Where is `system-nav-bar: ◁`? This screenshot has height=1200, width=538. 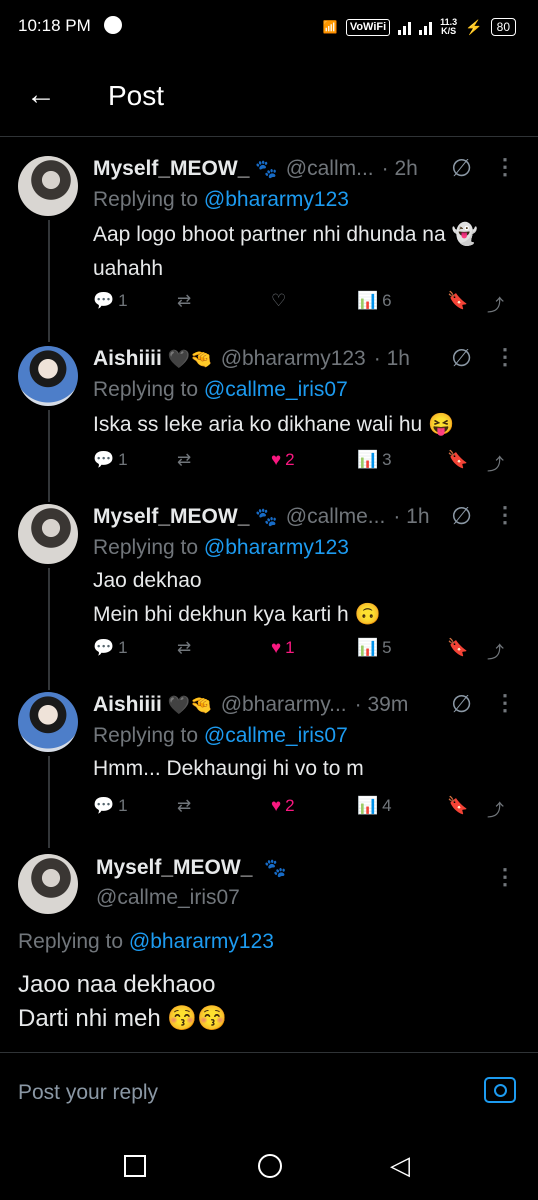 system-nav-bar: ◁ is located at coordinates (269, 1168).